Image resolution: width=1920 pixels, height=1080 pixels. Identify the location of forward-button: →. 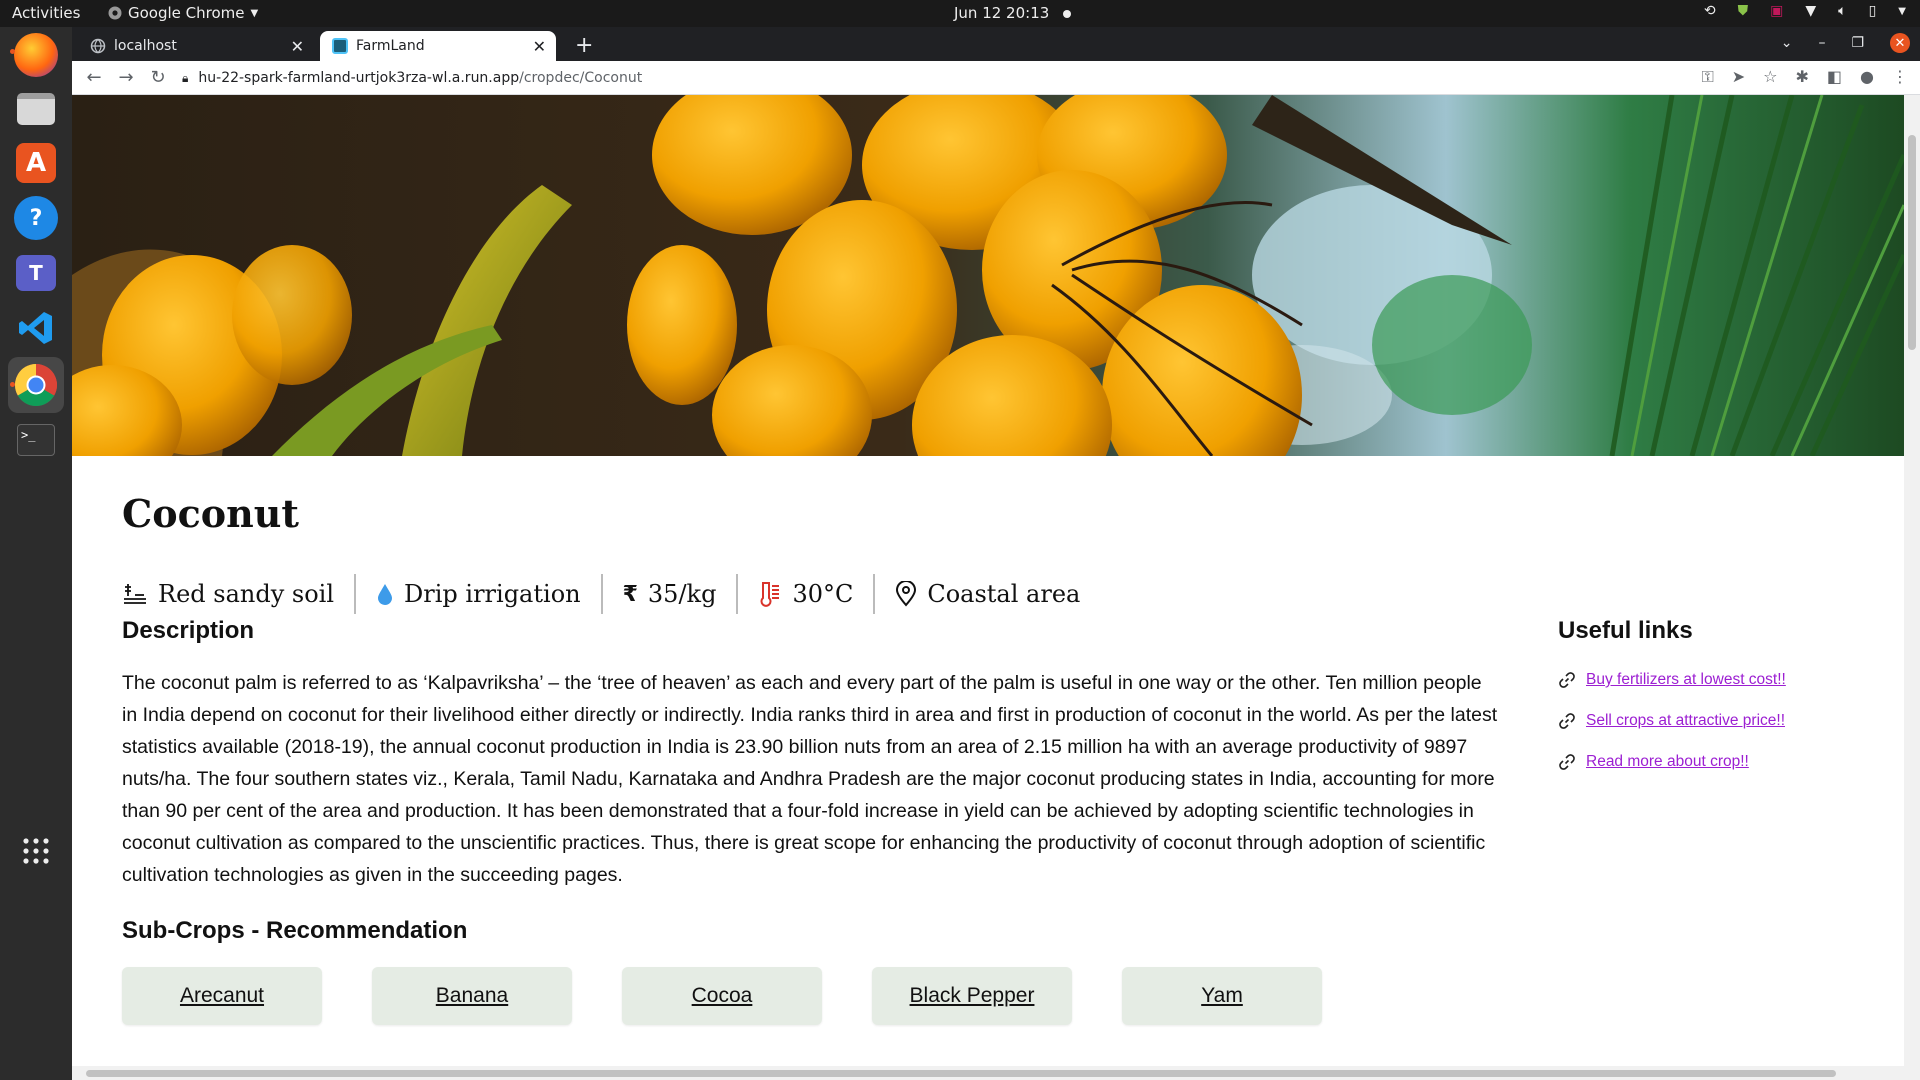
(126, 77).